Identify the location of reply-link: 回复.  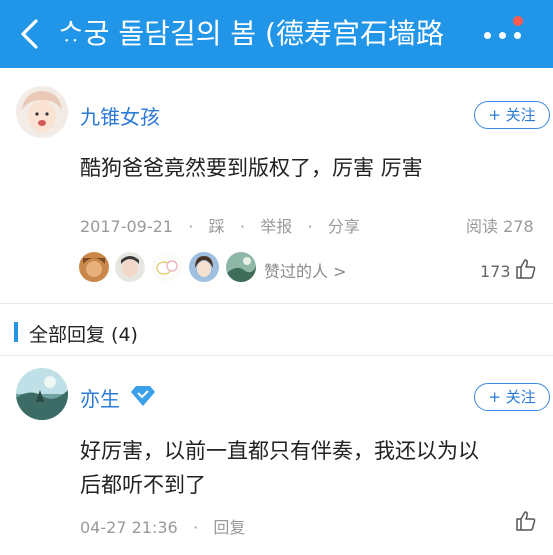
(229, 527).